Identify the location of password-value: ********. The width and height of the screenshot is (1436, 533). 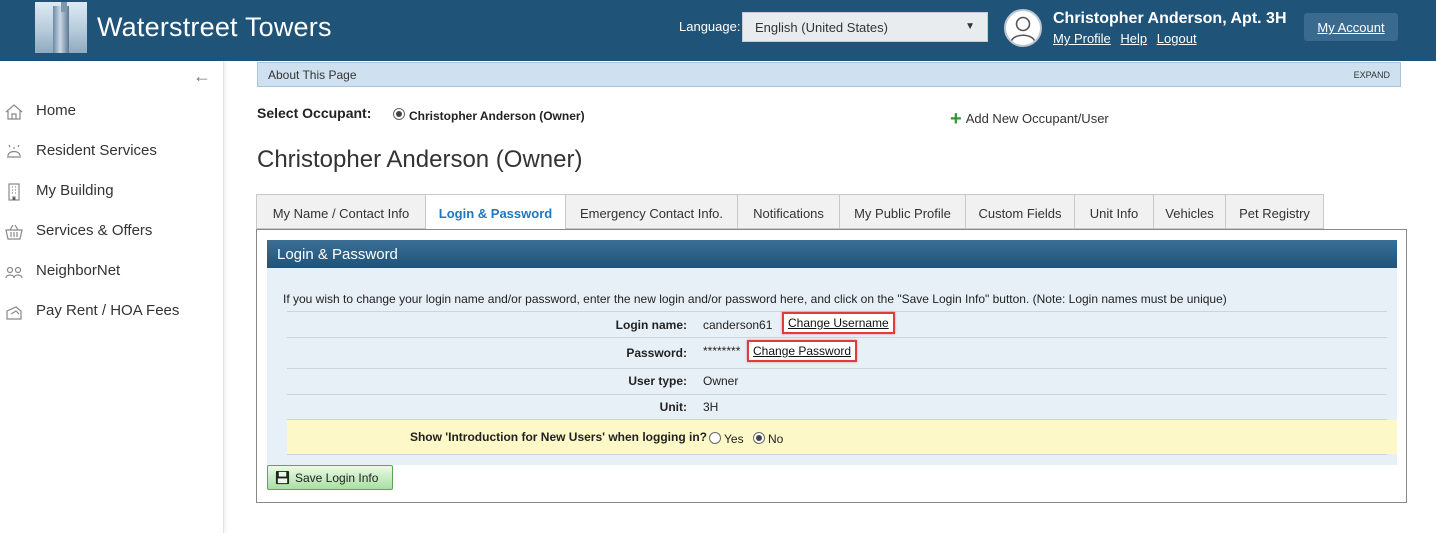
(722, 351).